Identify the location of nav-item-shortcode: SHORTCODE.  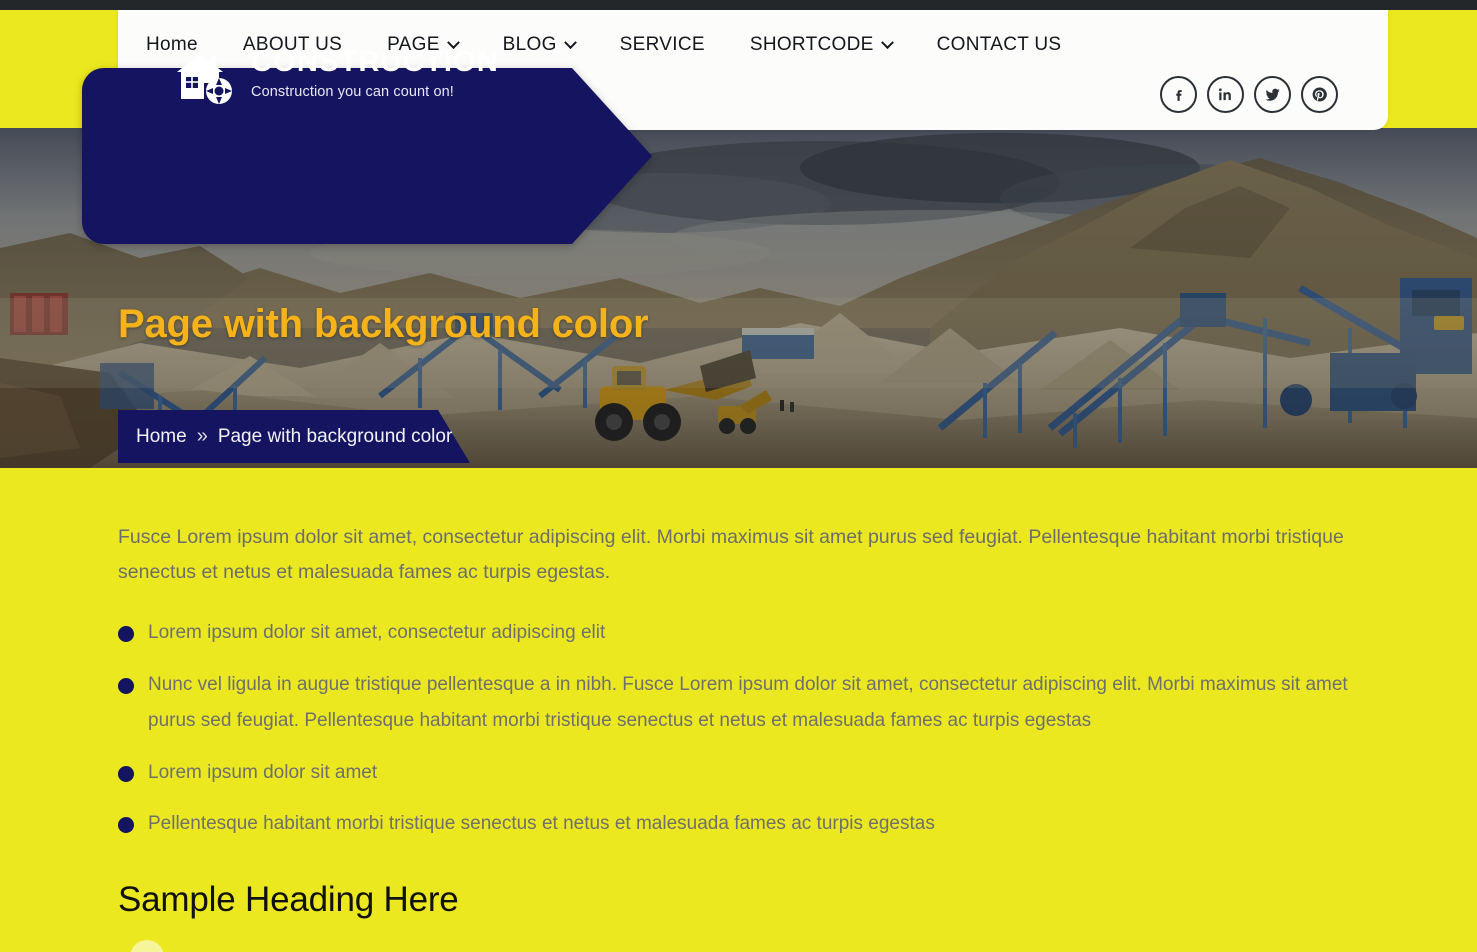
(821, 45).